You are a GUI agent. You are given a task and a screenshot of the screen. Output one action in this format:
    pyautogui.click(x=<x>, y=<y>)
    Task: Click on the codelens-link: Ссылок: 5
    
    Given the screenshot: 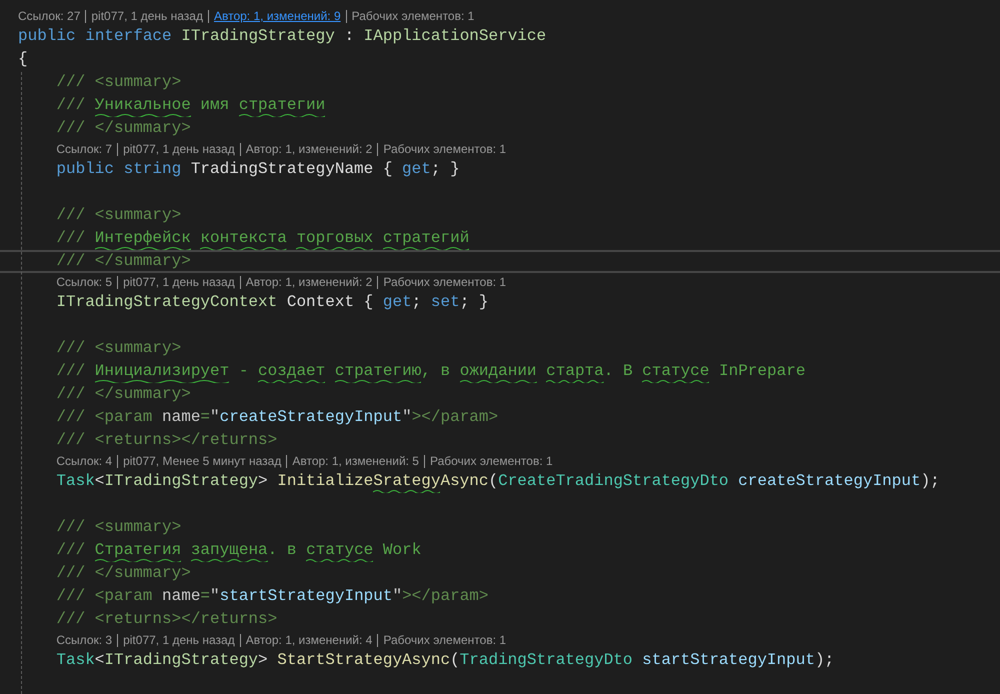 What is the action you would take?
    pyautogui.click(x=84, y=282)
    